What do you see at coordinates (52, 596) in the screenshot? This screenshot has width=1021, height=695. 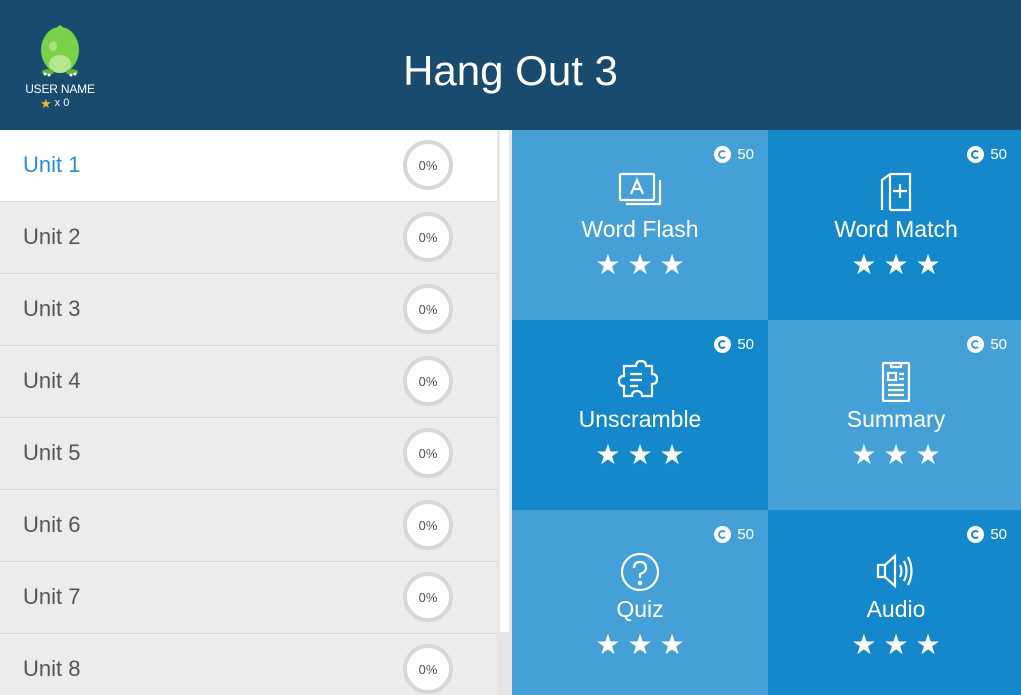 I see `unit-label: Unit 7` at bounding box center [52, 596].